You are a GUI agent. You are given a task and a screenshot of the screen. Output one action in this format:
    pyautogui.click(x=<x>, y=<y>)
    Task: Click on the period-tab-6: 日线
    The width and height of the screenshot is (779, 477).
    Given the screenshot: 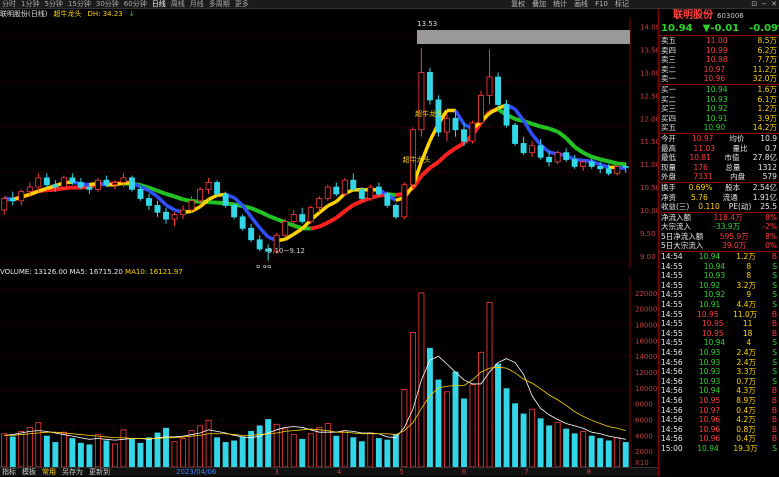 What is the action you would take?
    pyautogui.click(x=159, y=4)
    